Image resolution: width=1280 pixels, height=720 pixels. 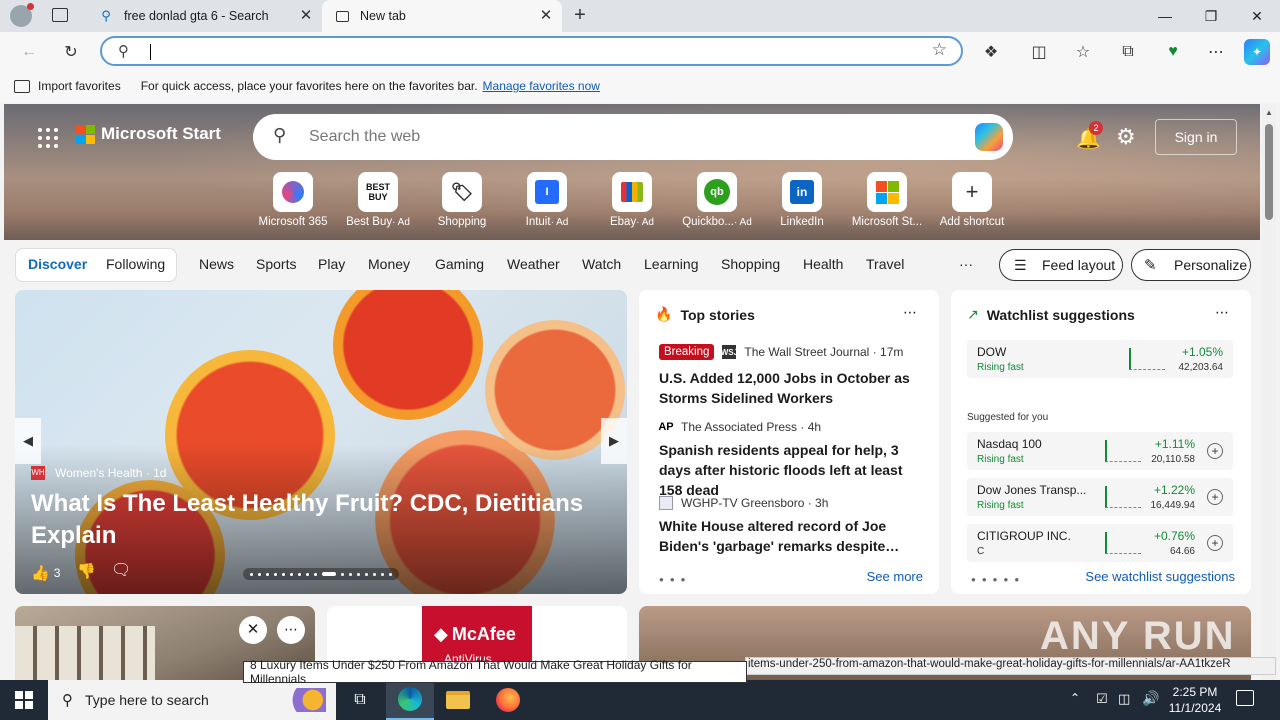 What do you see at coordinates (57, 264) in the screenshot?
I see `tab-discover: Discover` at bounding box center [57, 264].